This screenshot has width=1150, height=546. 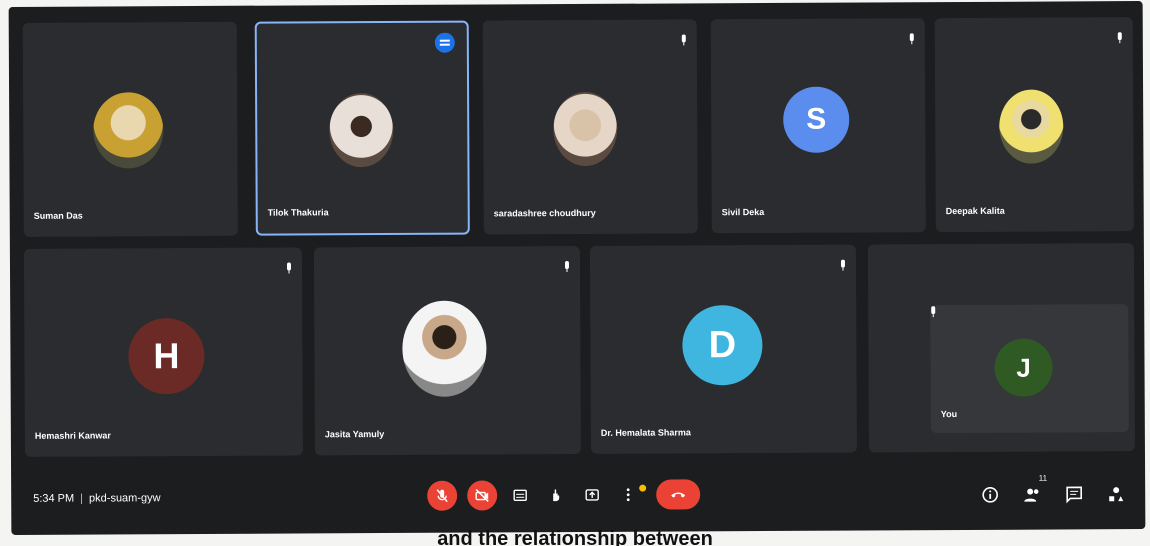 I want to click on participant-avatar: S, so click(x=816, y=119).